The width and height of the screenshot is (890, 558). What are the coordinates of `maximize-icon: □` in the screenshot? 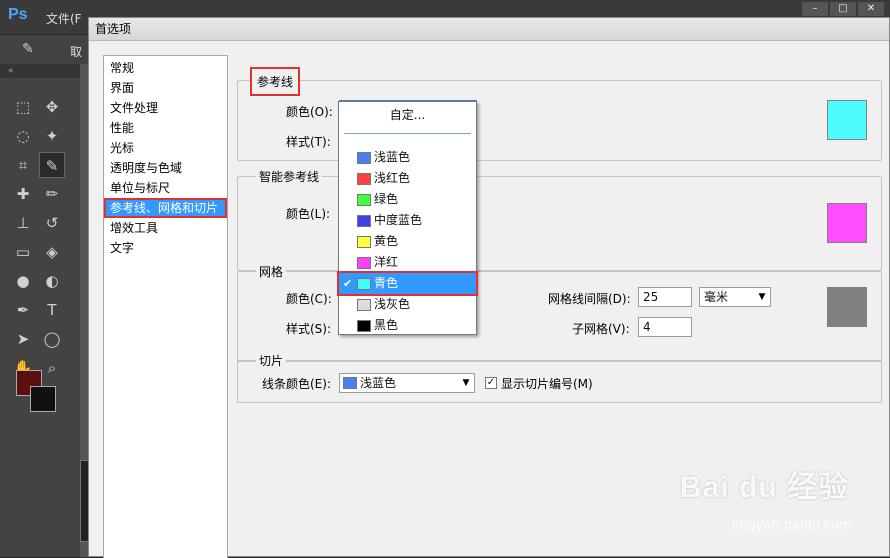 It's located at (843, 9).